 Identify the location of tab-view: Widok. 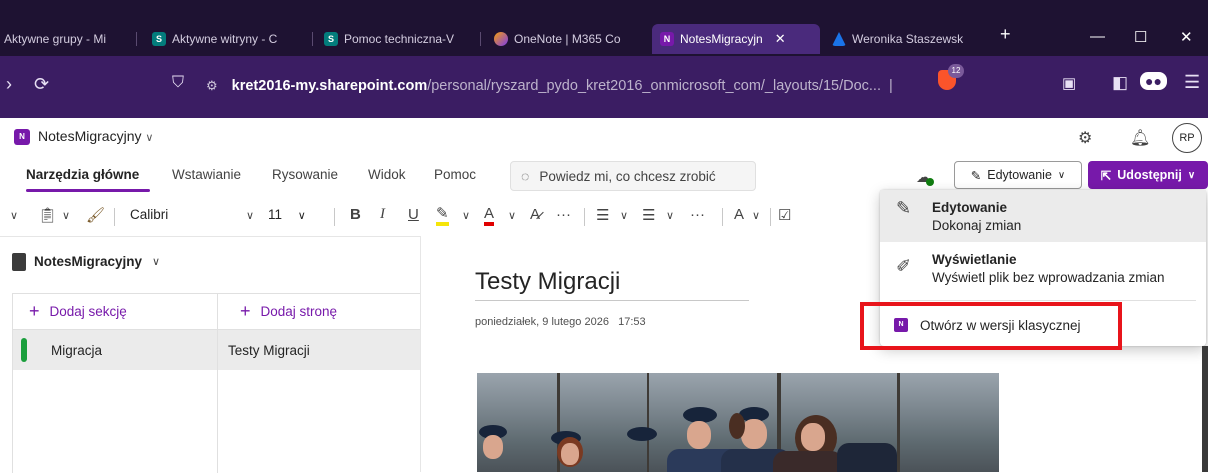
(387, 174).